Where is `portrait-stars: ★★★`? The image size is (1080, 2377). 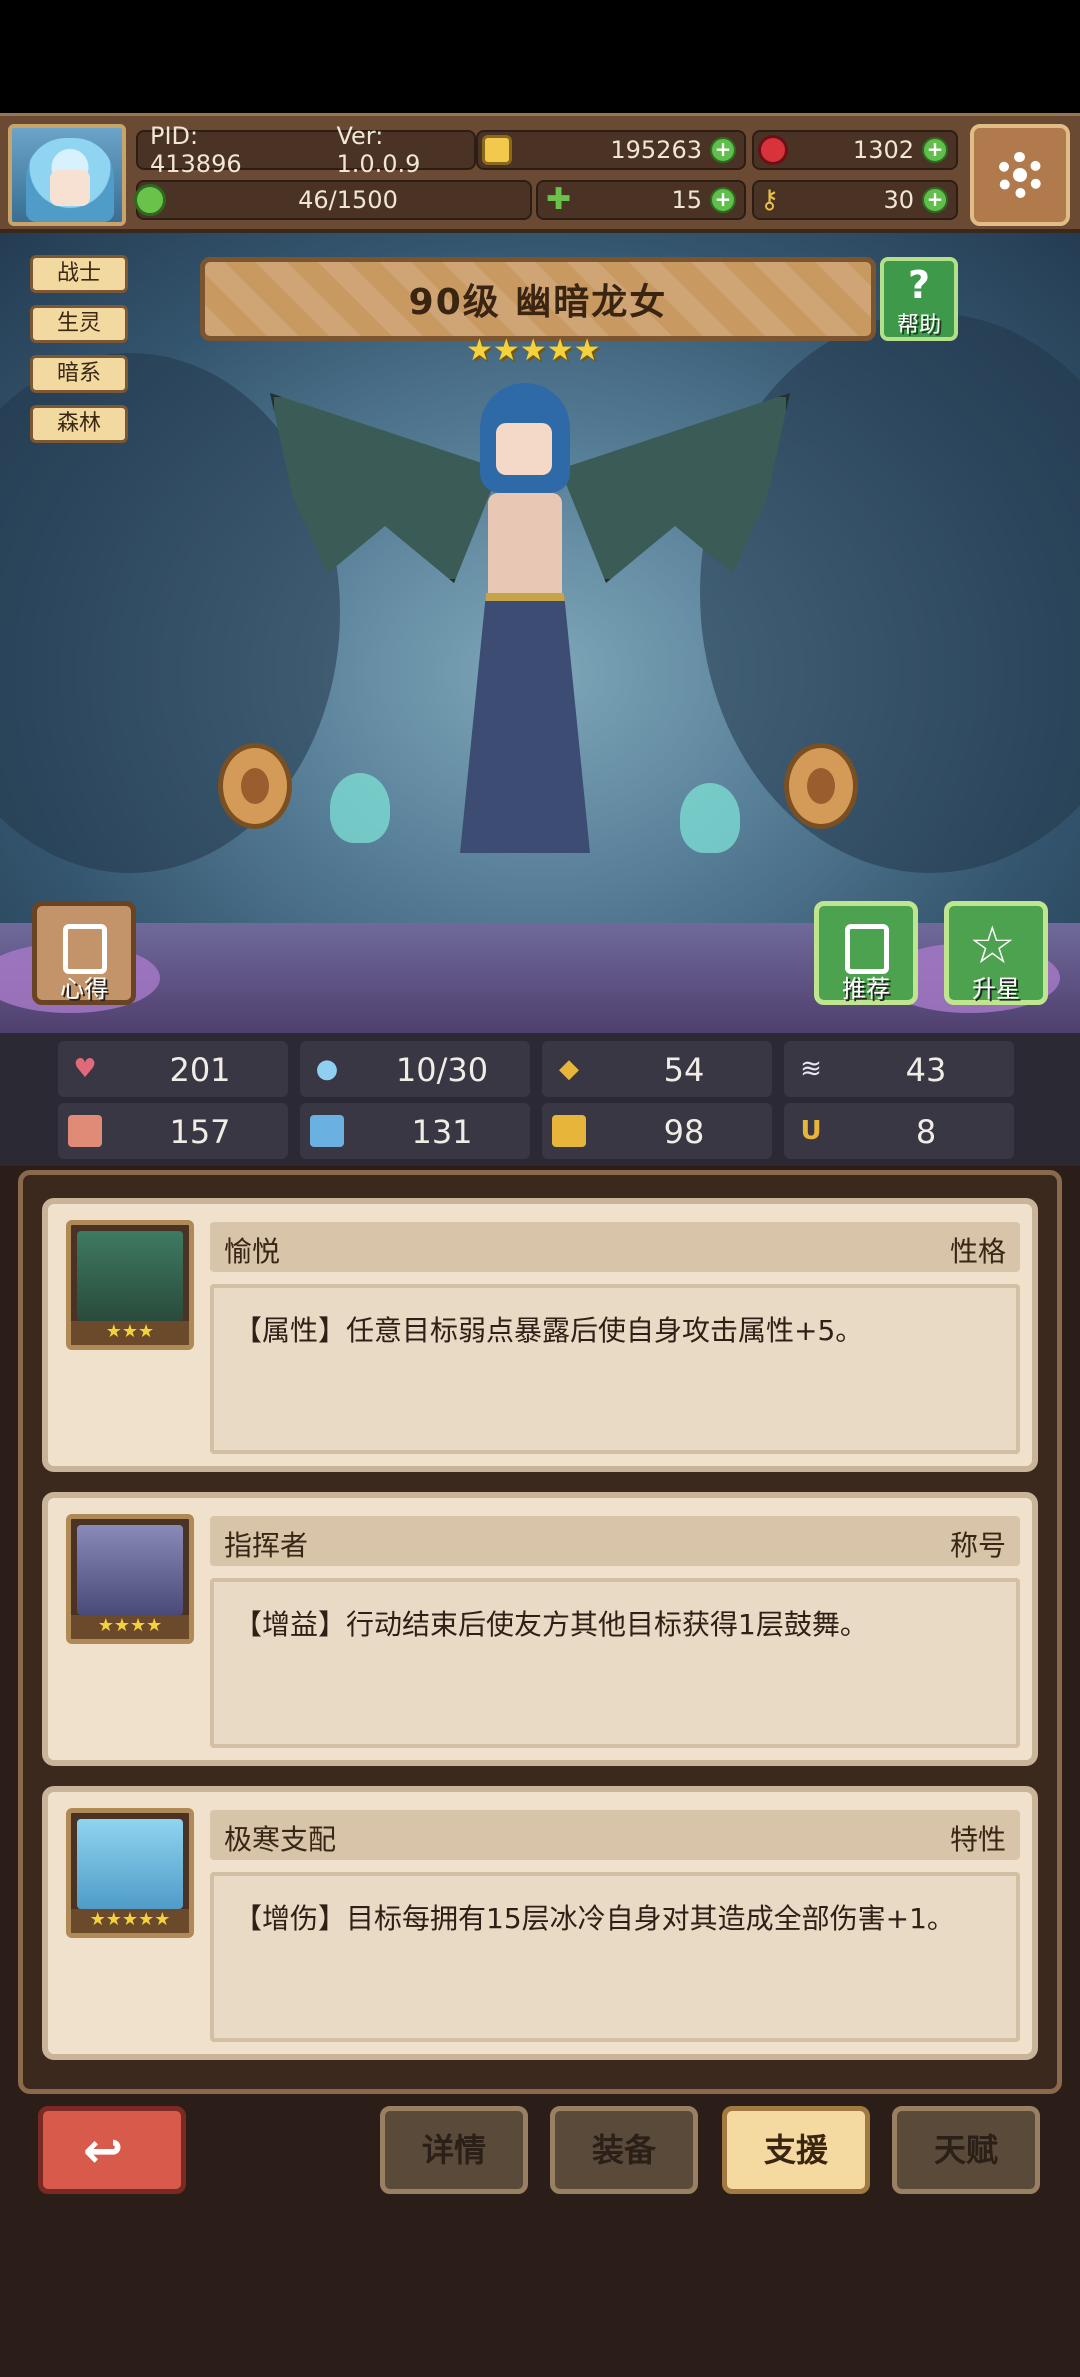 portrait-stars: ★★★ is located at coordinates (130, 1333).